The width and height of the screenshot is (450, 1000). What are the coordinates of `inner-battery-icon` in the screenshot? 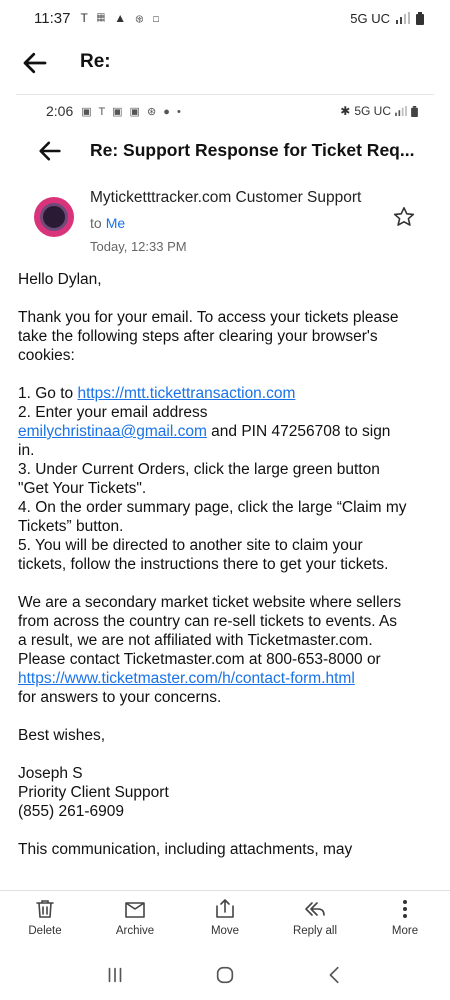 It's located at (414, 111).